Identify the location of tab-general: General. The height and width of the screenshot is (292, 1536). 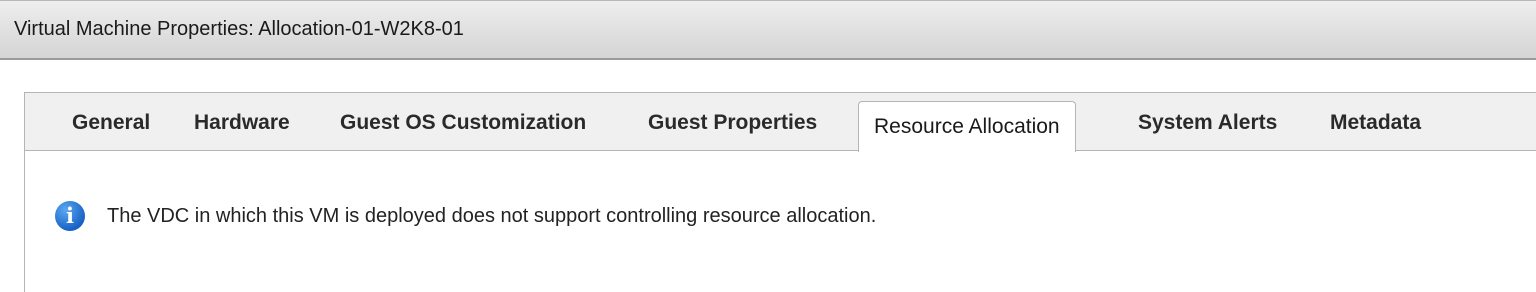
(111, 123).